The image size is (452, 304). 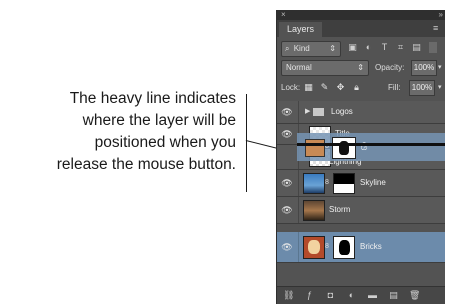 I want to click on layer-row-storm: 👁︎ Storm, so click(x=361, y=210).